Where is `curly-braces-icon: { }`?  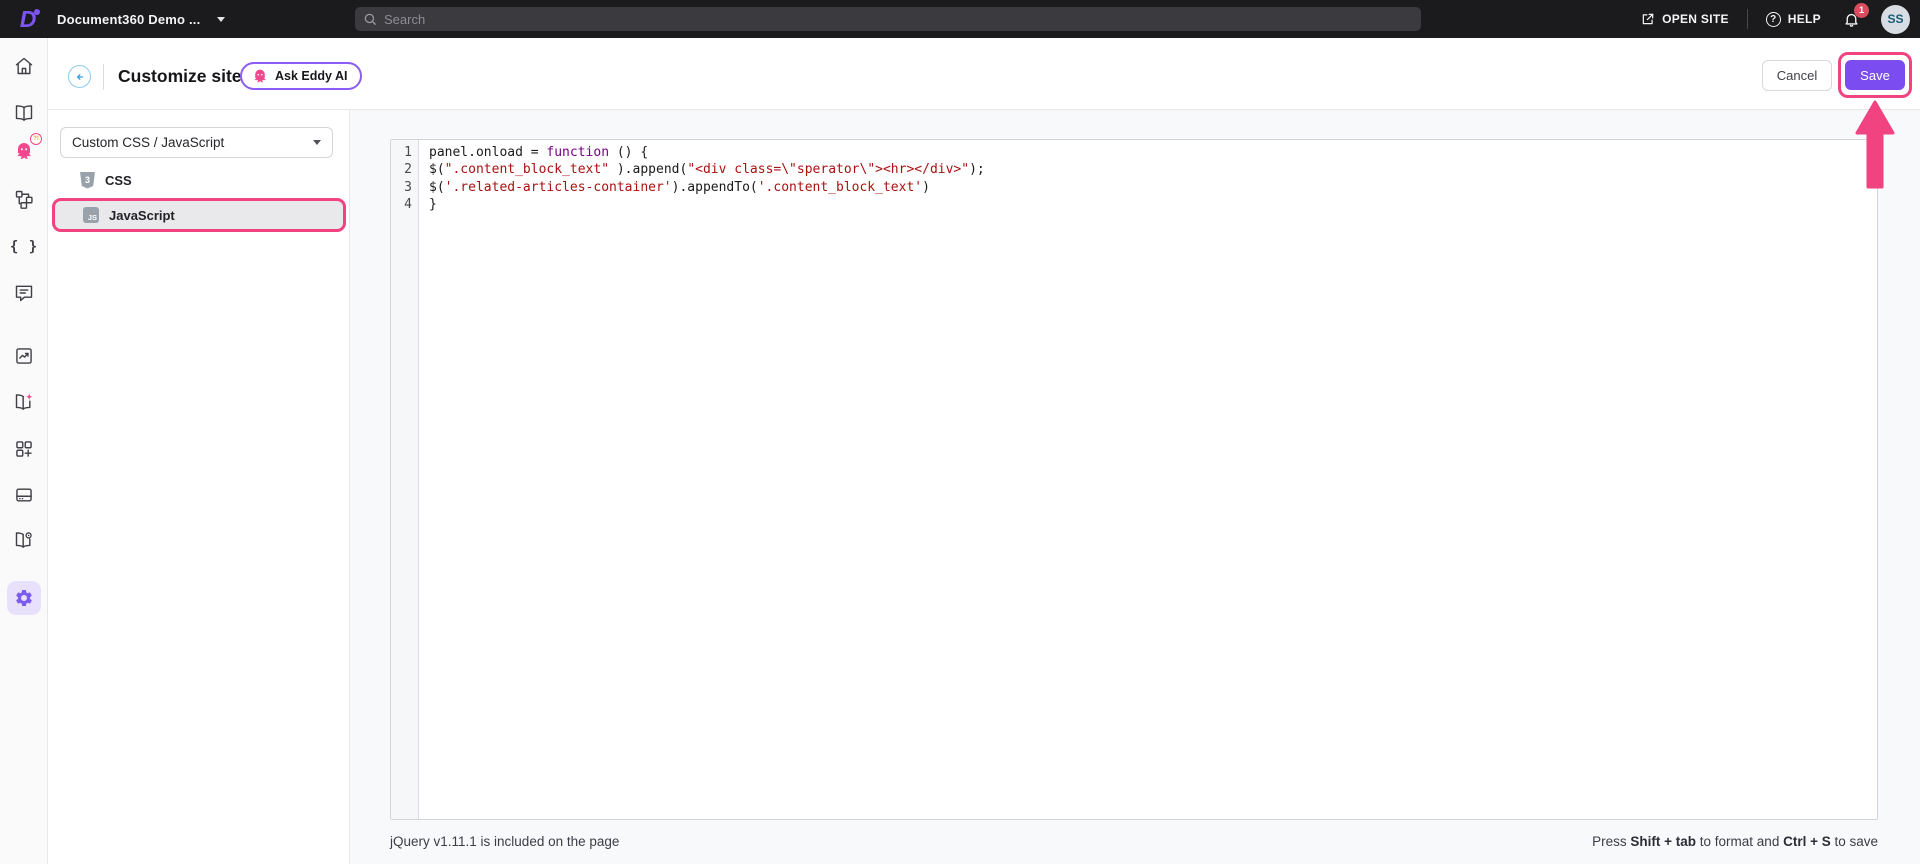
curly-braces-icon: { } is located at coordinates (24, 247).